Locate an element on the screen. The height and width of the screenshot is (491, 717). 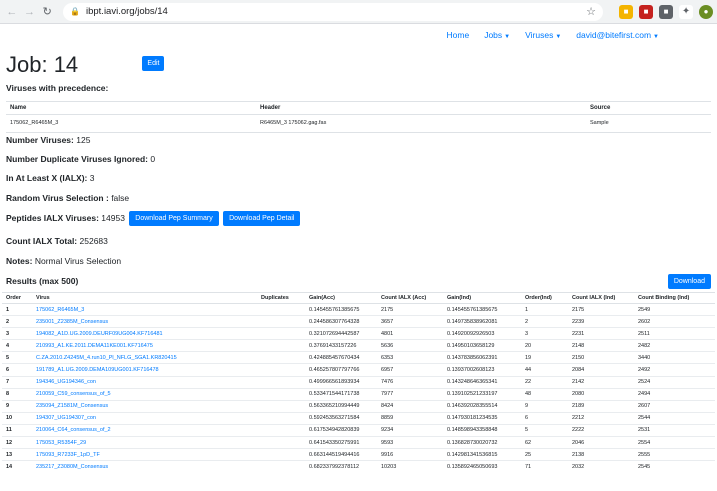
virus-link: 191789_A1.UG.2009.DEMA109UG001.KF716478 is located at coordinates (144, 370).